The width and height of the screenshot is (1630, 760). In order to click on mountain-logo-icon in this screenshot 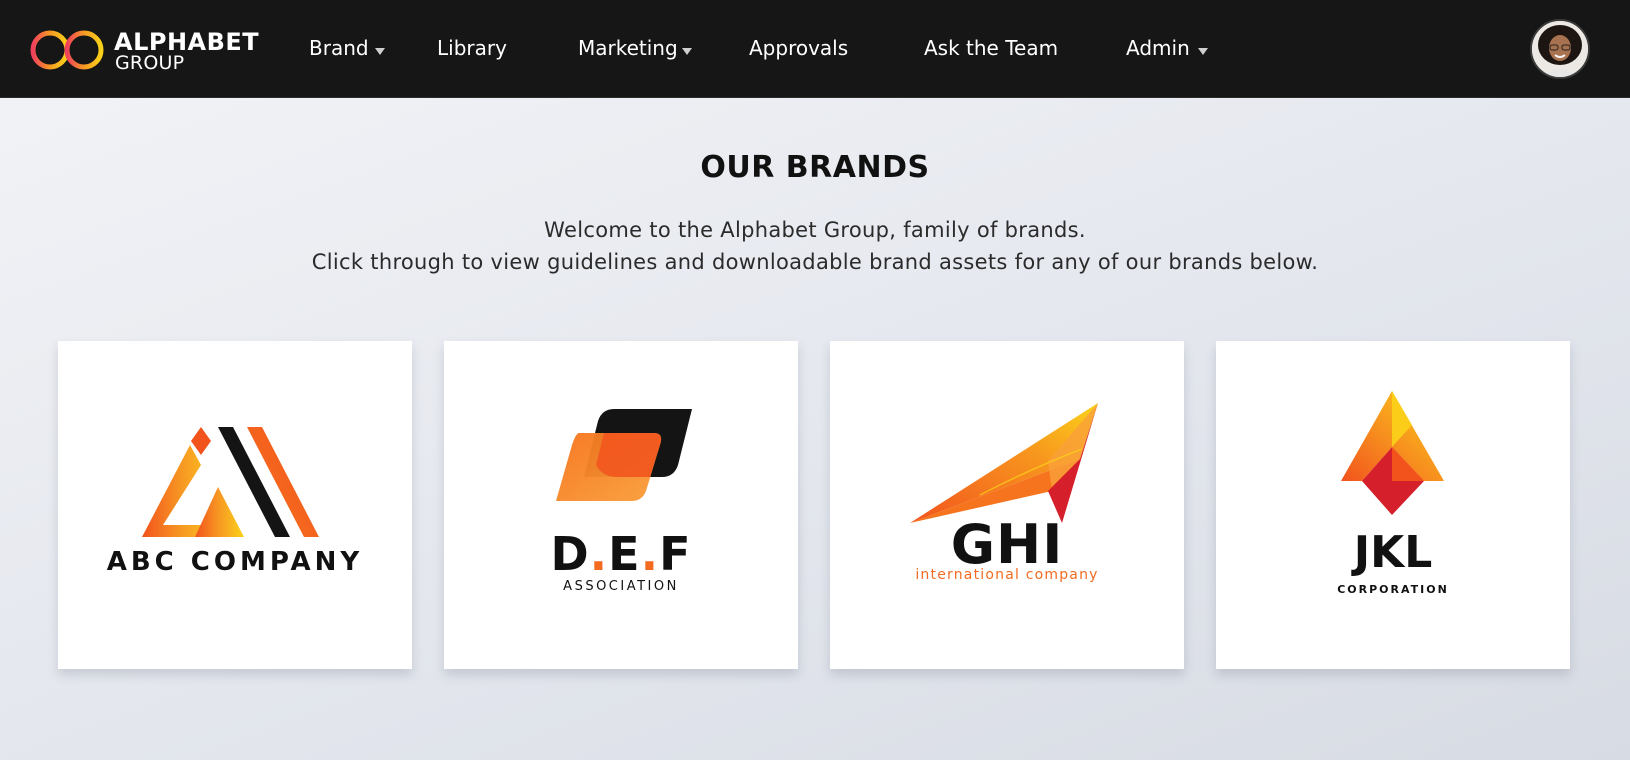, I will do `click(230, 482)`.